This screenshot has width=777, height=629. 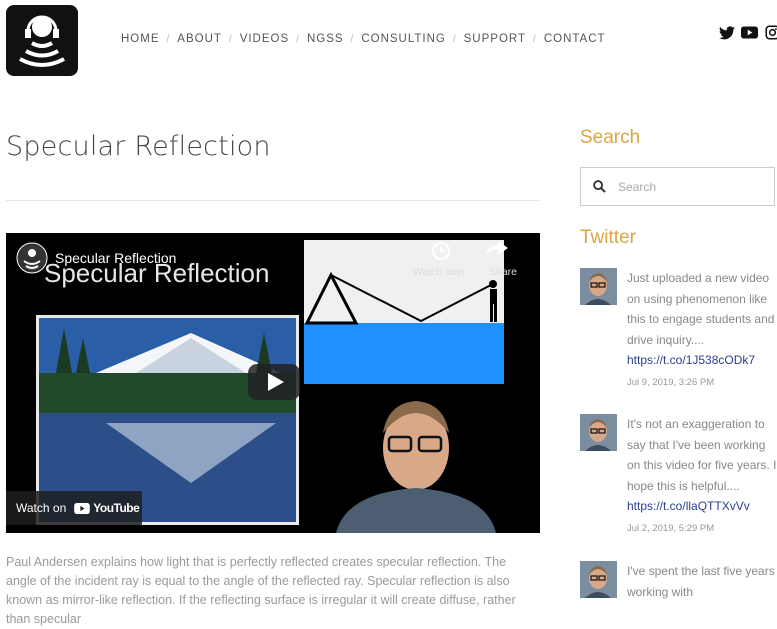 I want to click on watch-later-button: Watch later, so click(x=439, y=272).